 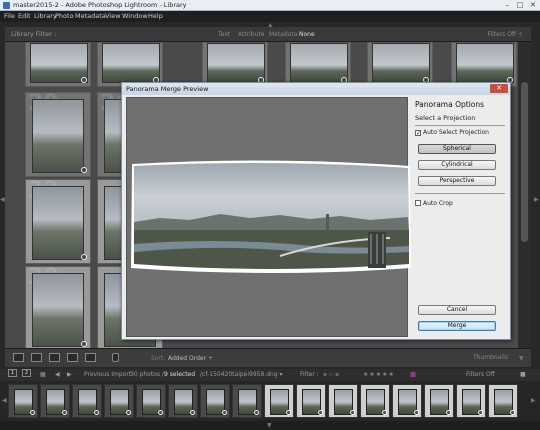 I want to click on source-label: Previous Import, so click(x=107, y=375).